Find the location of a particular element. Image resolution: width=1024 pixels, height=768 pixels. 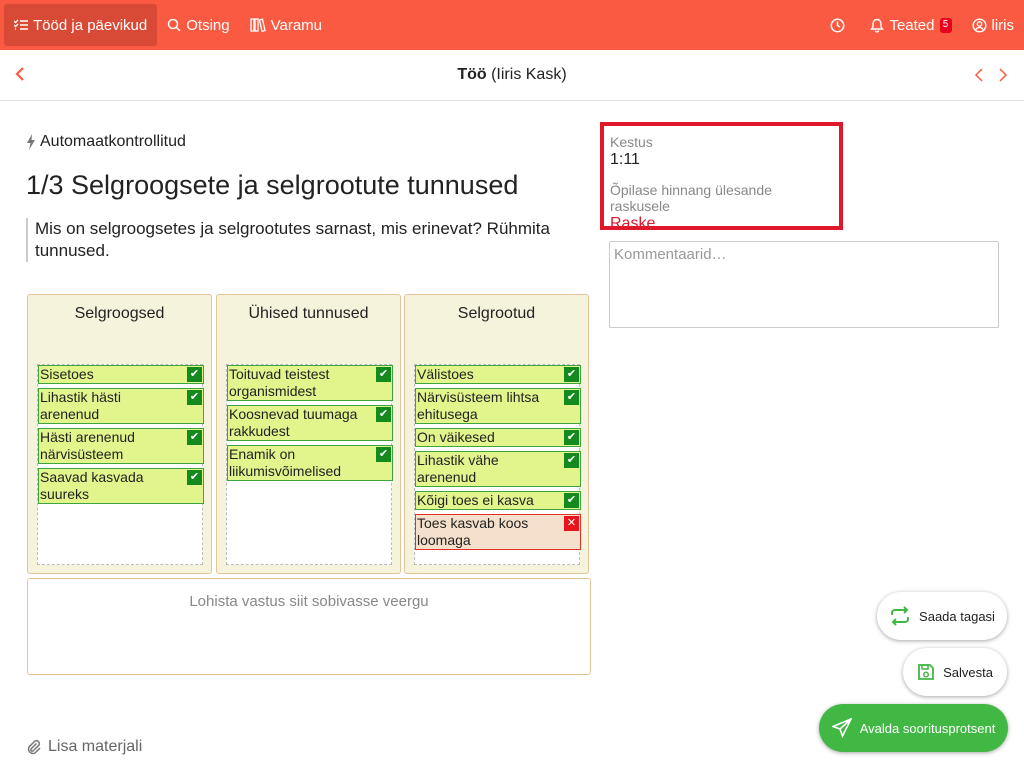

save-label: Salvesta is located at coordinates (968, 672).